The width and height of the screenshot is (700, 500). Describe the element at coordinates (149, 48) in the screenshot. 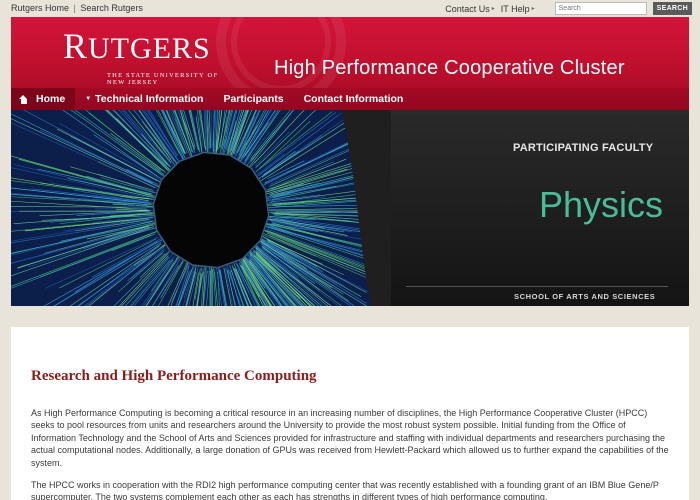

I see `logo-rest: UTGERS` at that location.